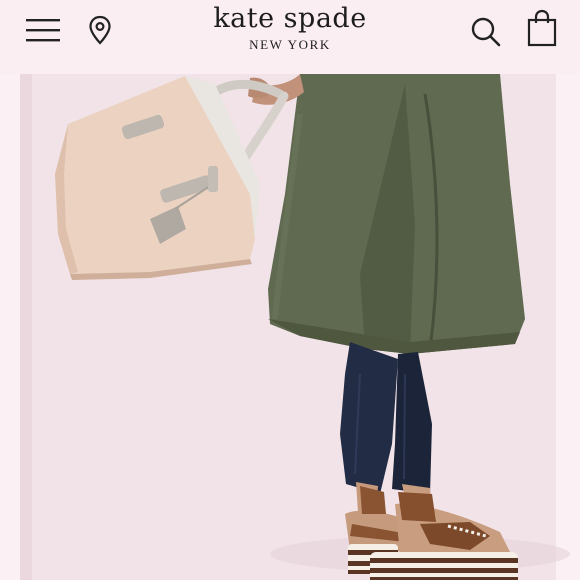  I want to click on brand-subtitle: NEW YORK, so click(290, 44).